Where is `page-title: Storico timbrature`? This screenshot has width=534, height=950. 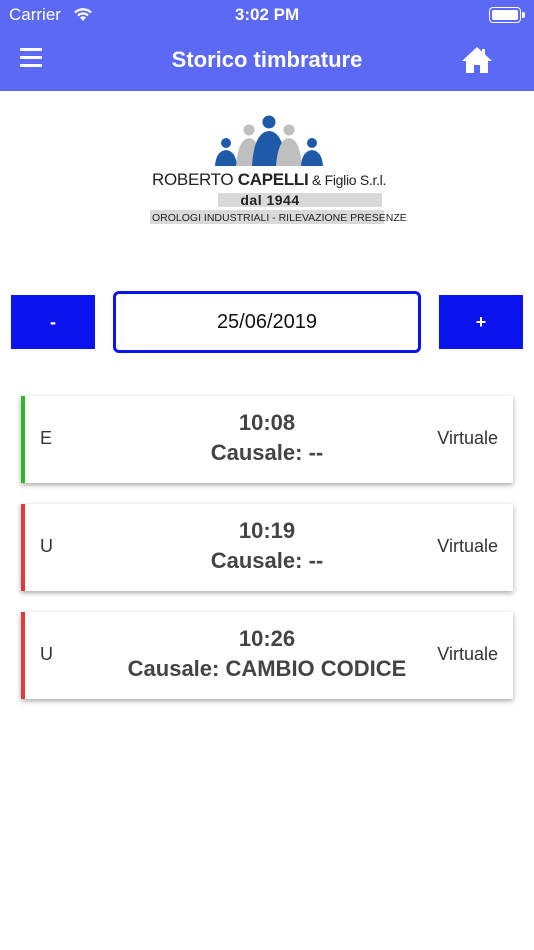 page-title: Storico timbrature is located at coordinates (267, 59).